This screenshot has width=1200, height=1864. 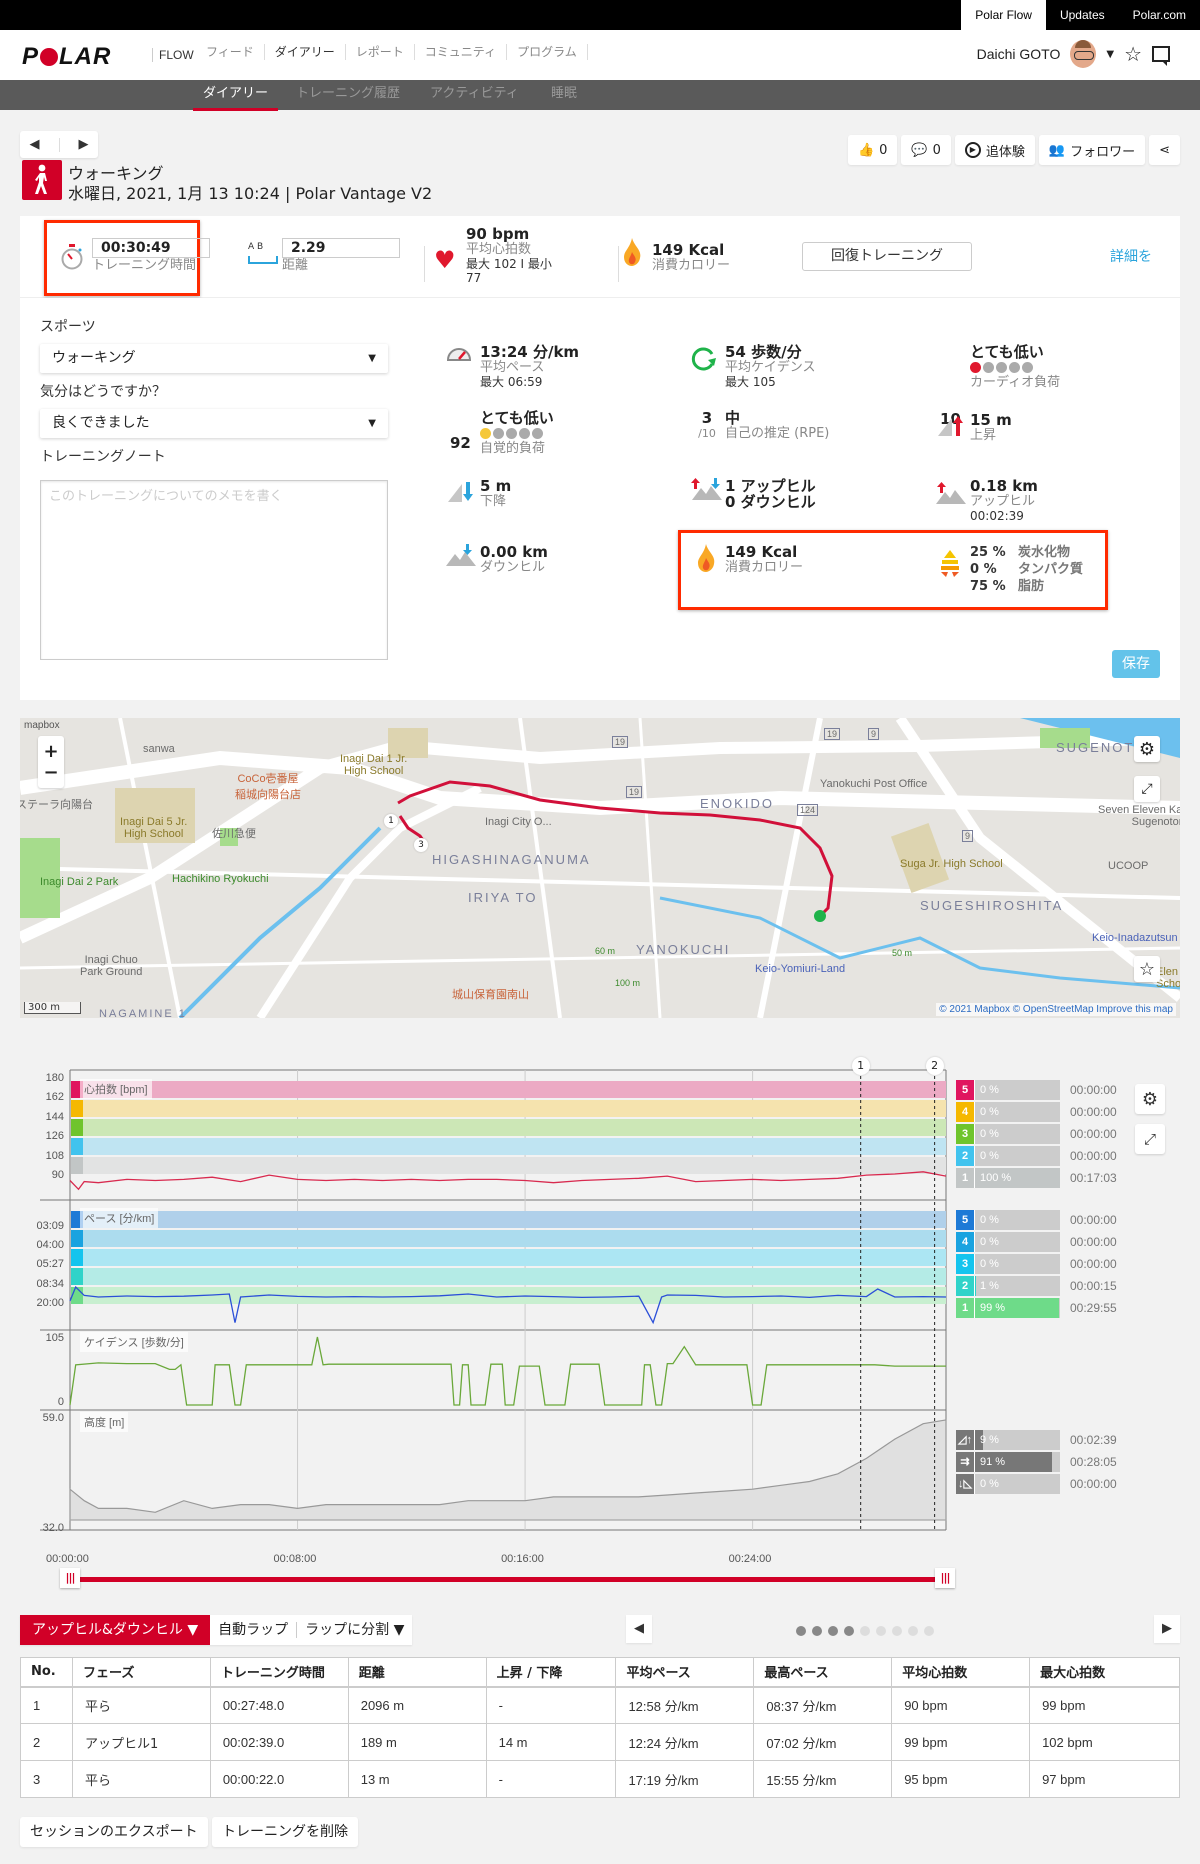 I want to click on duration-field: 00:30:49, so click(x=151, y=248).